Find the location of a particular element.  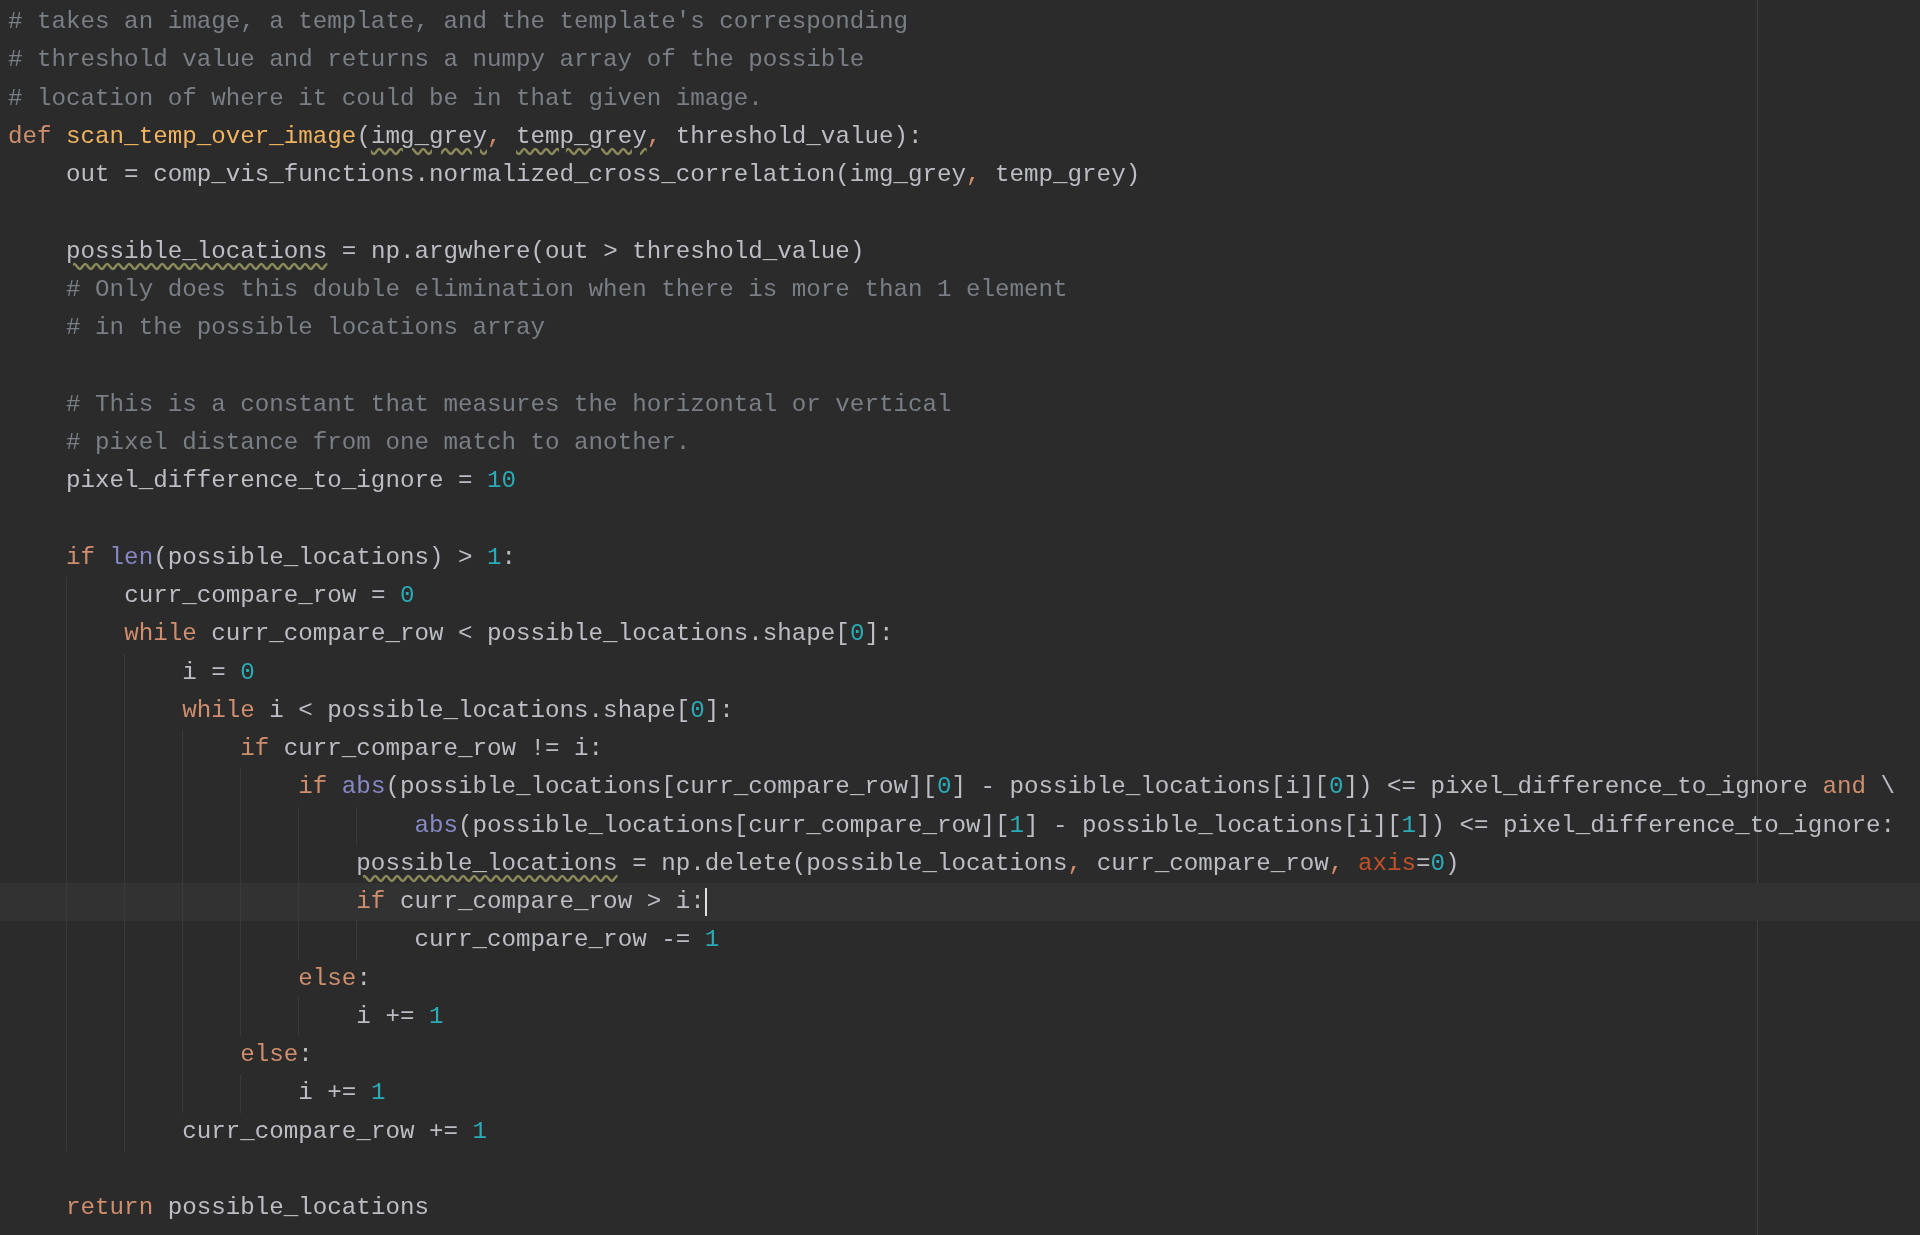

code-line: possible_locations = np.argwhere(out > threshold_value) is located at coordinates (465, 251).